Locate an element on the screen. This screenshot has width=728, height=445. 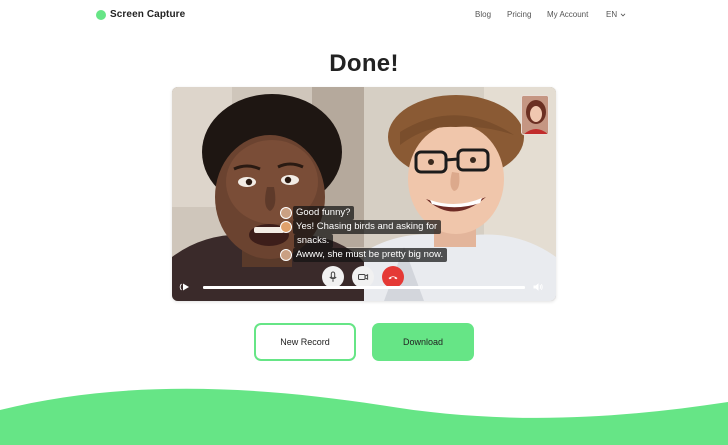
progress-bar is located at coordinates (364, 287).